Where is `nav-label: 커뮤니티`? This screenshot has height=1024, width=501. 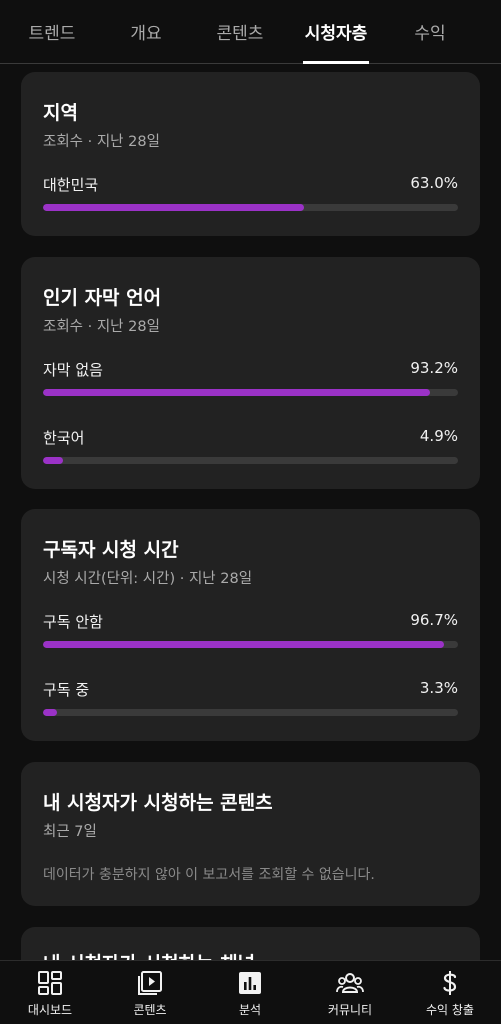 nav-label: 커뮤니티 is located at coordinates (350, 1010).